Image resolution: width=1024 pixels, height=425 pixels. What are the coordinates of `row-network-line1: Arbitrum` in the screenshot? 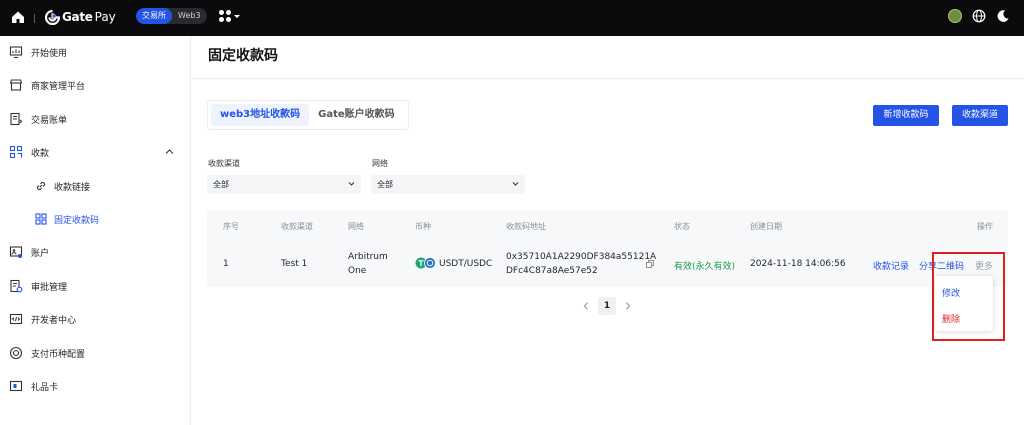 It's located at (368, 257).